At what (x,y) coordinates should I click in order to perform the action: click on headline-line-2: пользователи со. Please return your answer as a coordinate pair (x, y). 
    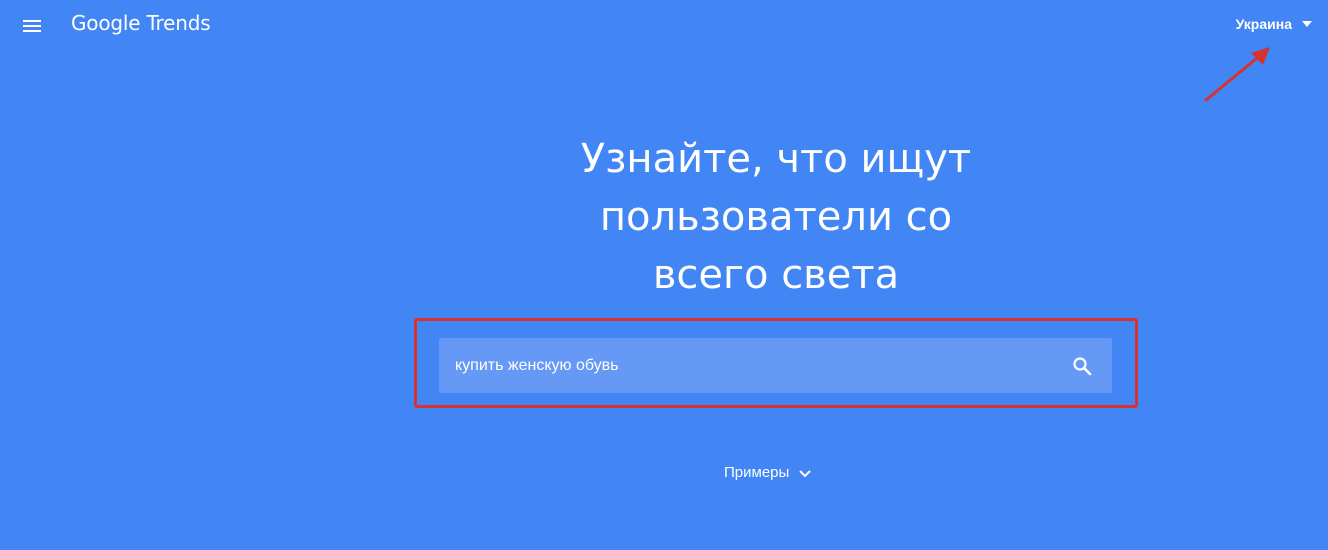
    Looking at the image, I should click on (776, 217).